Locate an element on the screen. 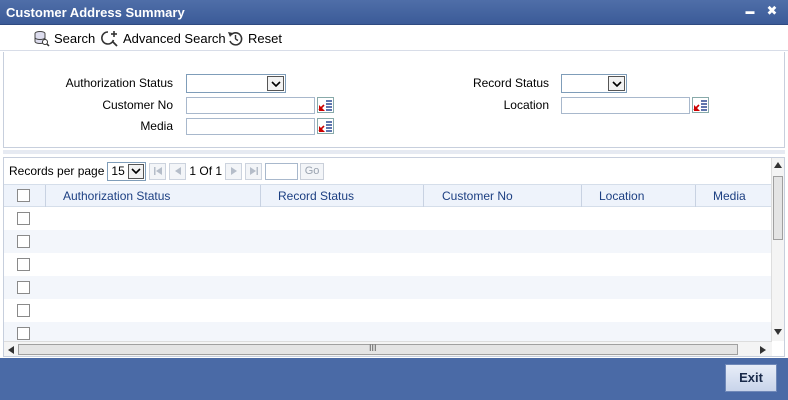 This screenshot has height=400, width=788. scroll-down-icon is located at coordinates (778, 332).